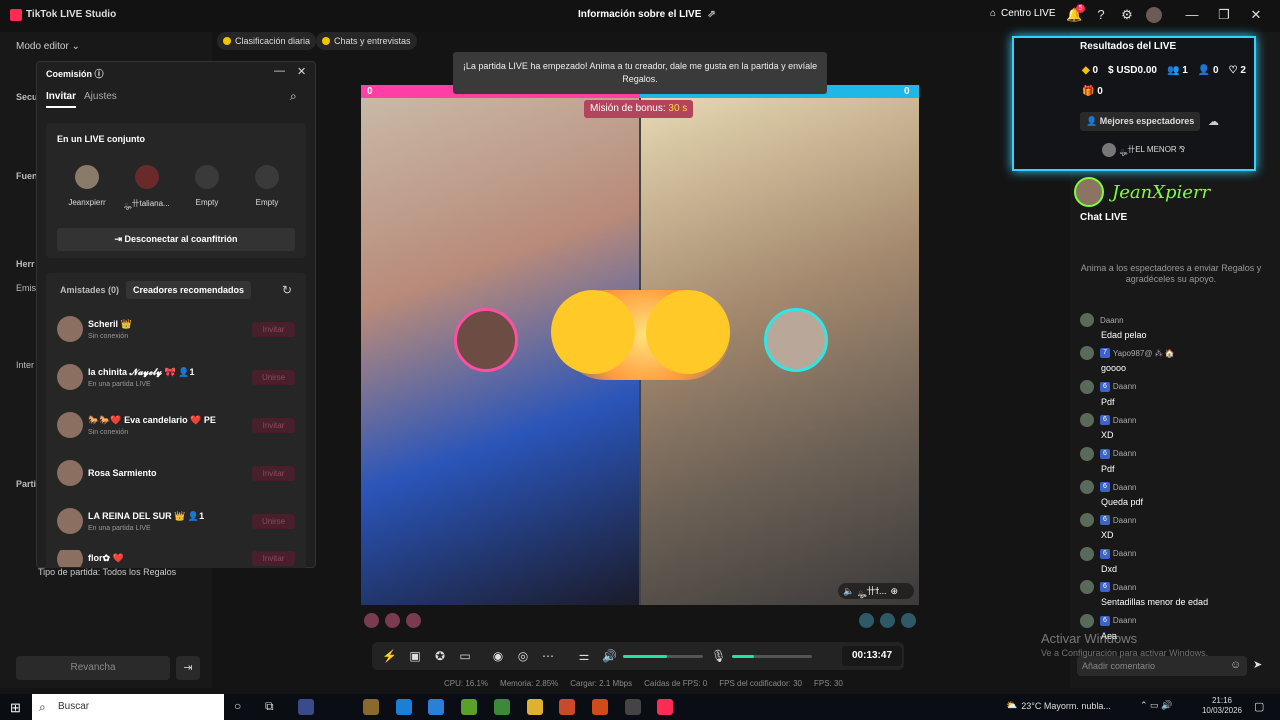  I want to click on exit-match-icon: ⇥, so click(188, 668).